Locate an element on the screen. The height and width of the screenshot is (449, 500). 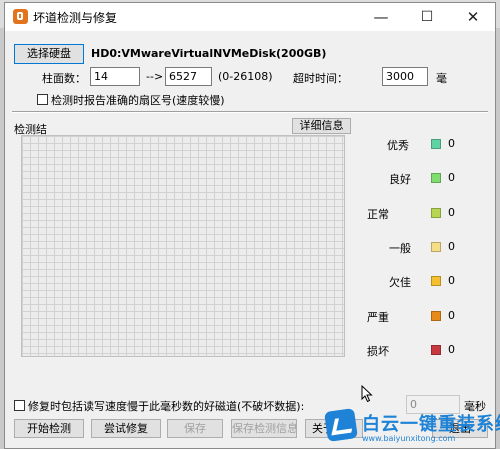
close-button: ✕ is located at coordinates (473, 17).